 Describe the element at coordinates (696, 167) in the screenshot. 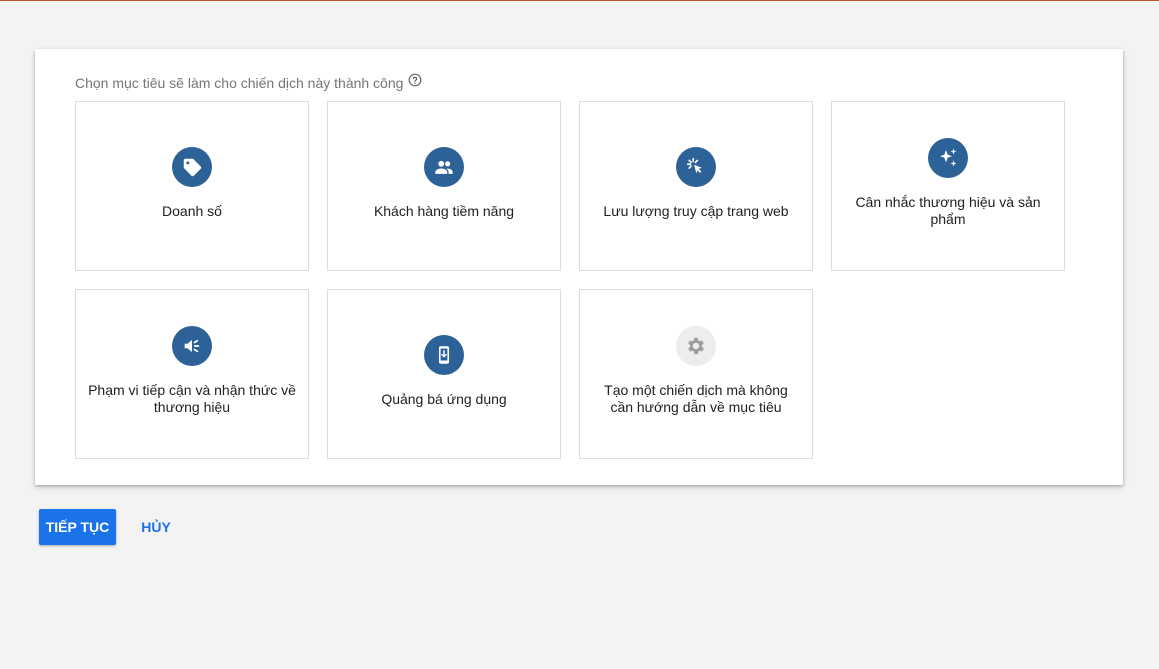

I see `cursor-click-icon` at that location.